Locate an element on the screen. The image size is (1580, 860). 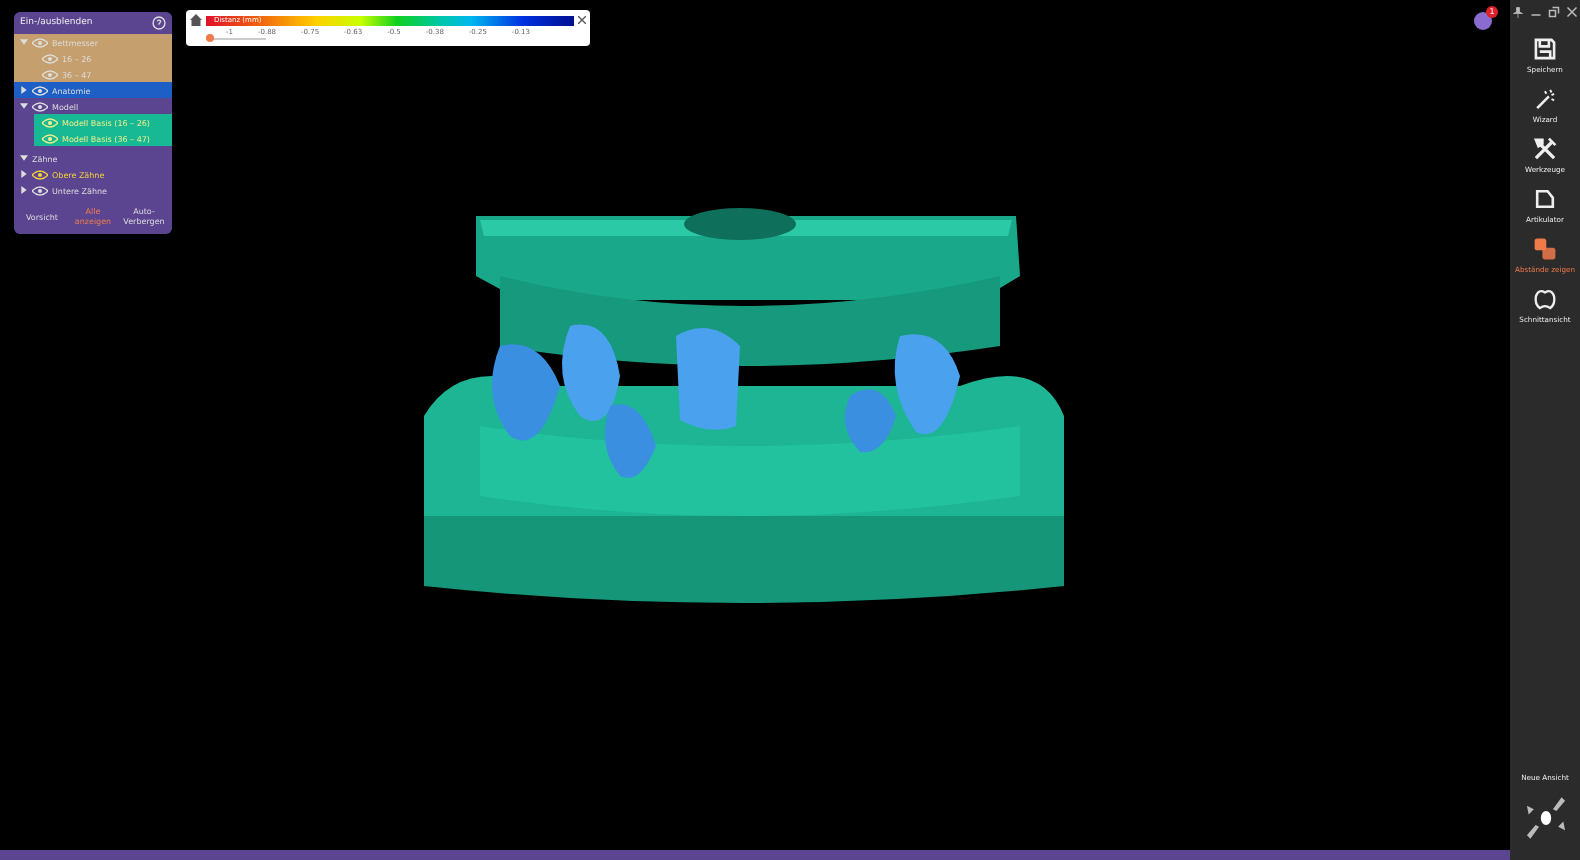
teeth-outline-icon is located at coordinates (1545, 299).